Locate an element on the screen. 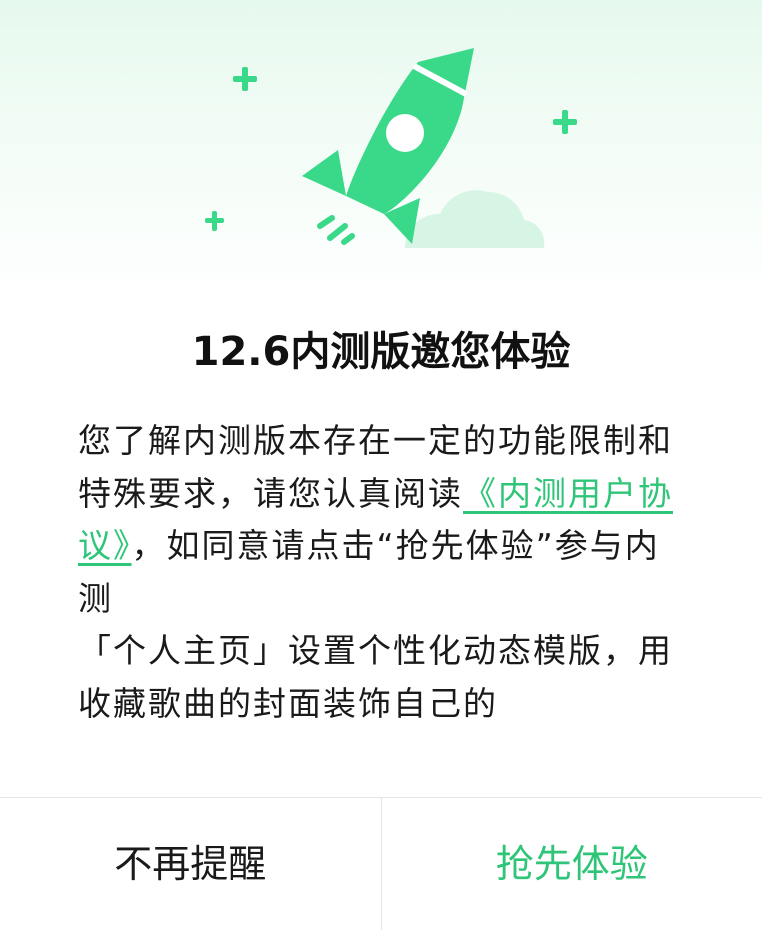 This screenshot has width=762, height=930. join-beta-button: 抢先体验 is located at coordinates (572, 864).